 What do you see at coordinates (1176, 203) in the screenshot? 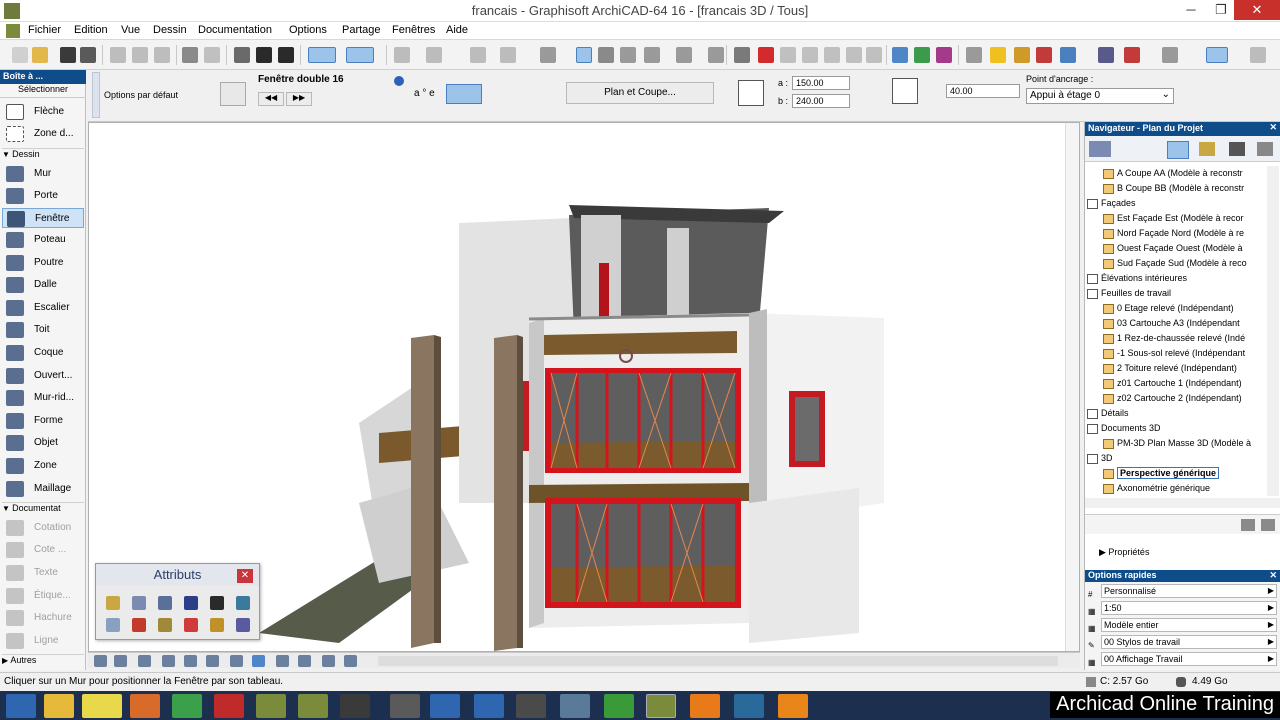
I see `navigator-folder: Façades` at bounding box center [1176, 203].